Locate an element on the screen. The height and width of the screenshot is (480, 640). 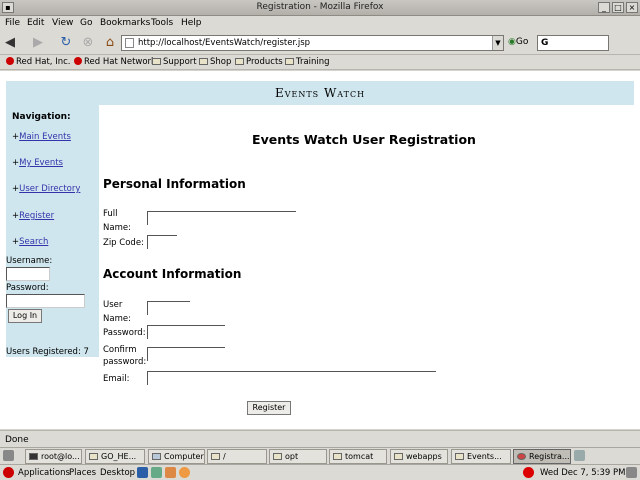
nav-item-register: +Register is located at coordinates (33, 216).